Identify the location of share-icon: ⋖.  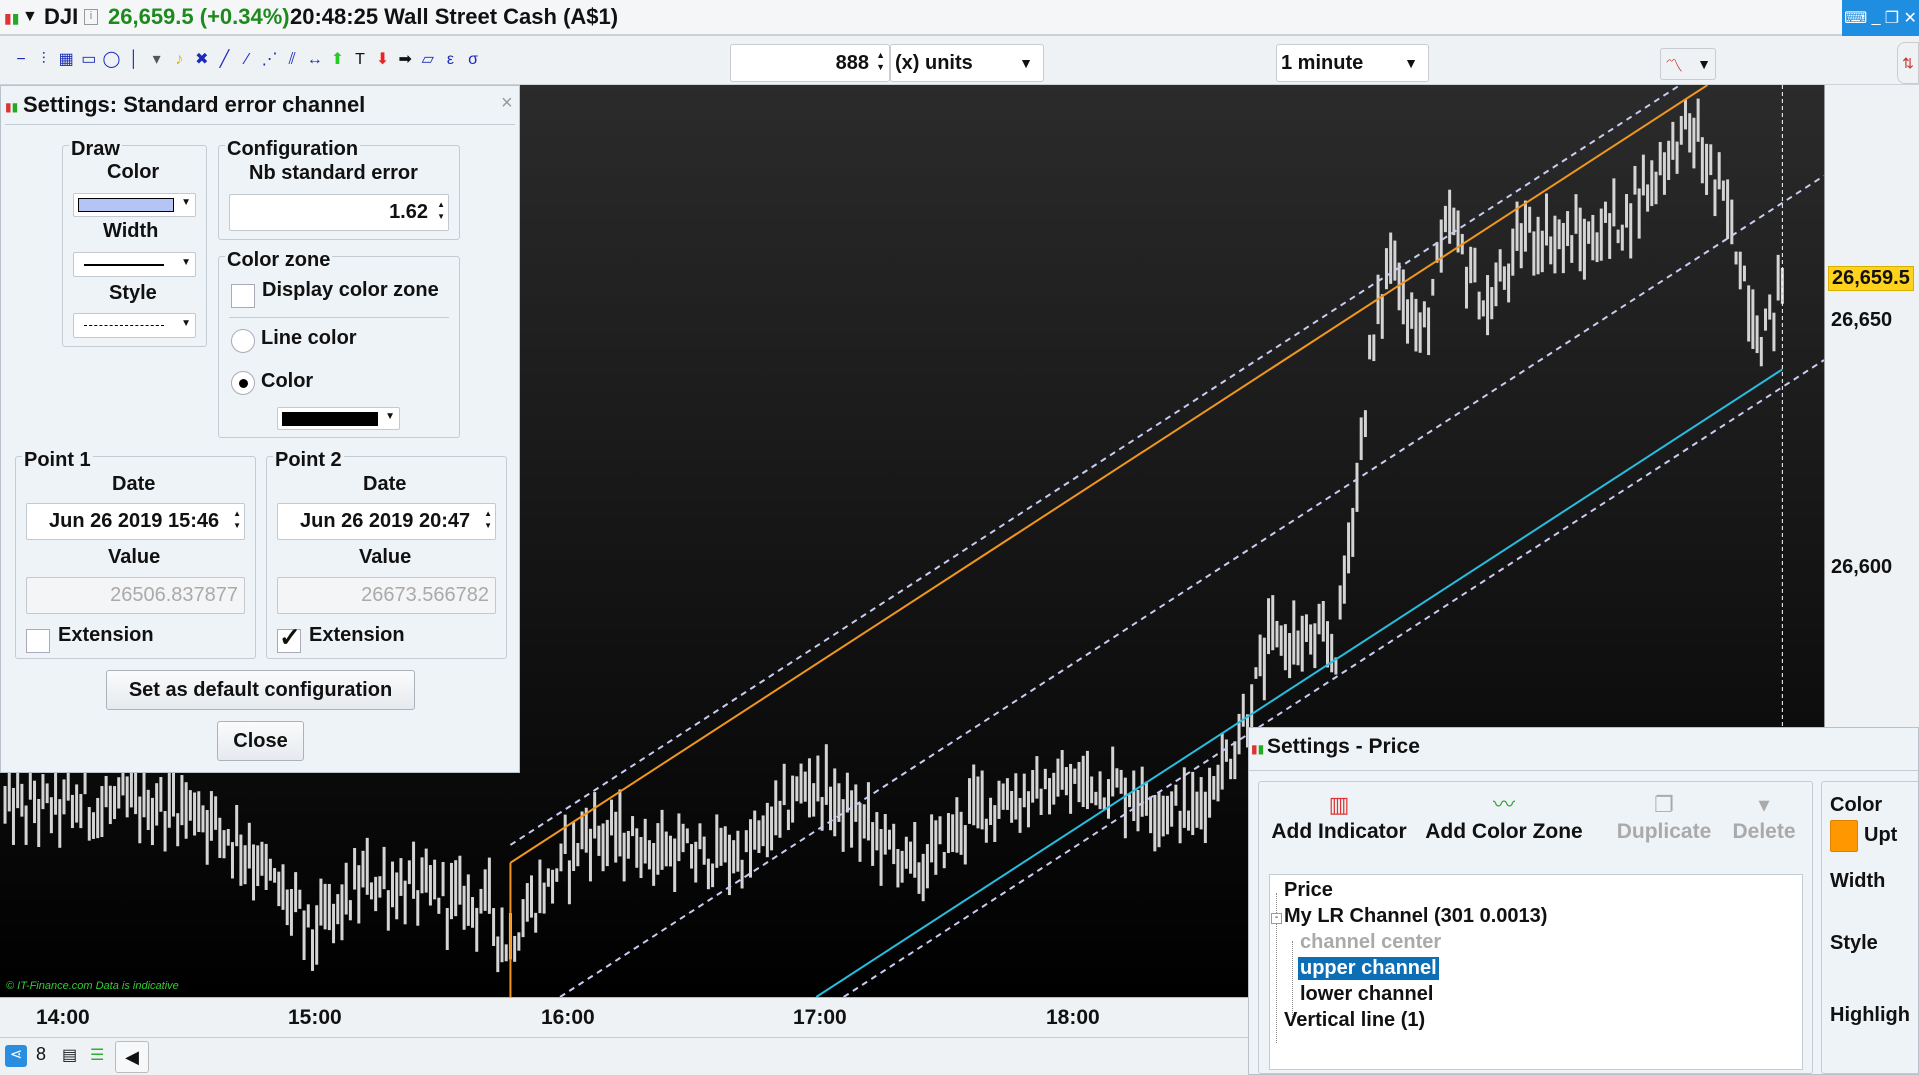
(16, 1056).